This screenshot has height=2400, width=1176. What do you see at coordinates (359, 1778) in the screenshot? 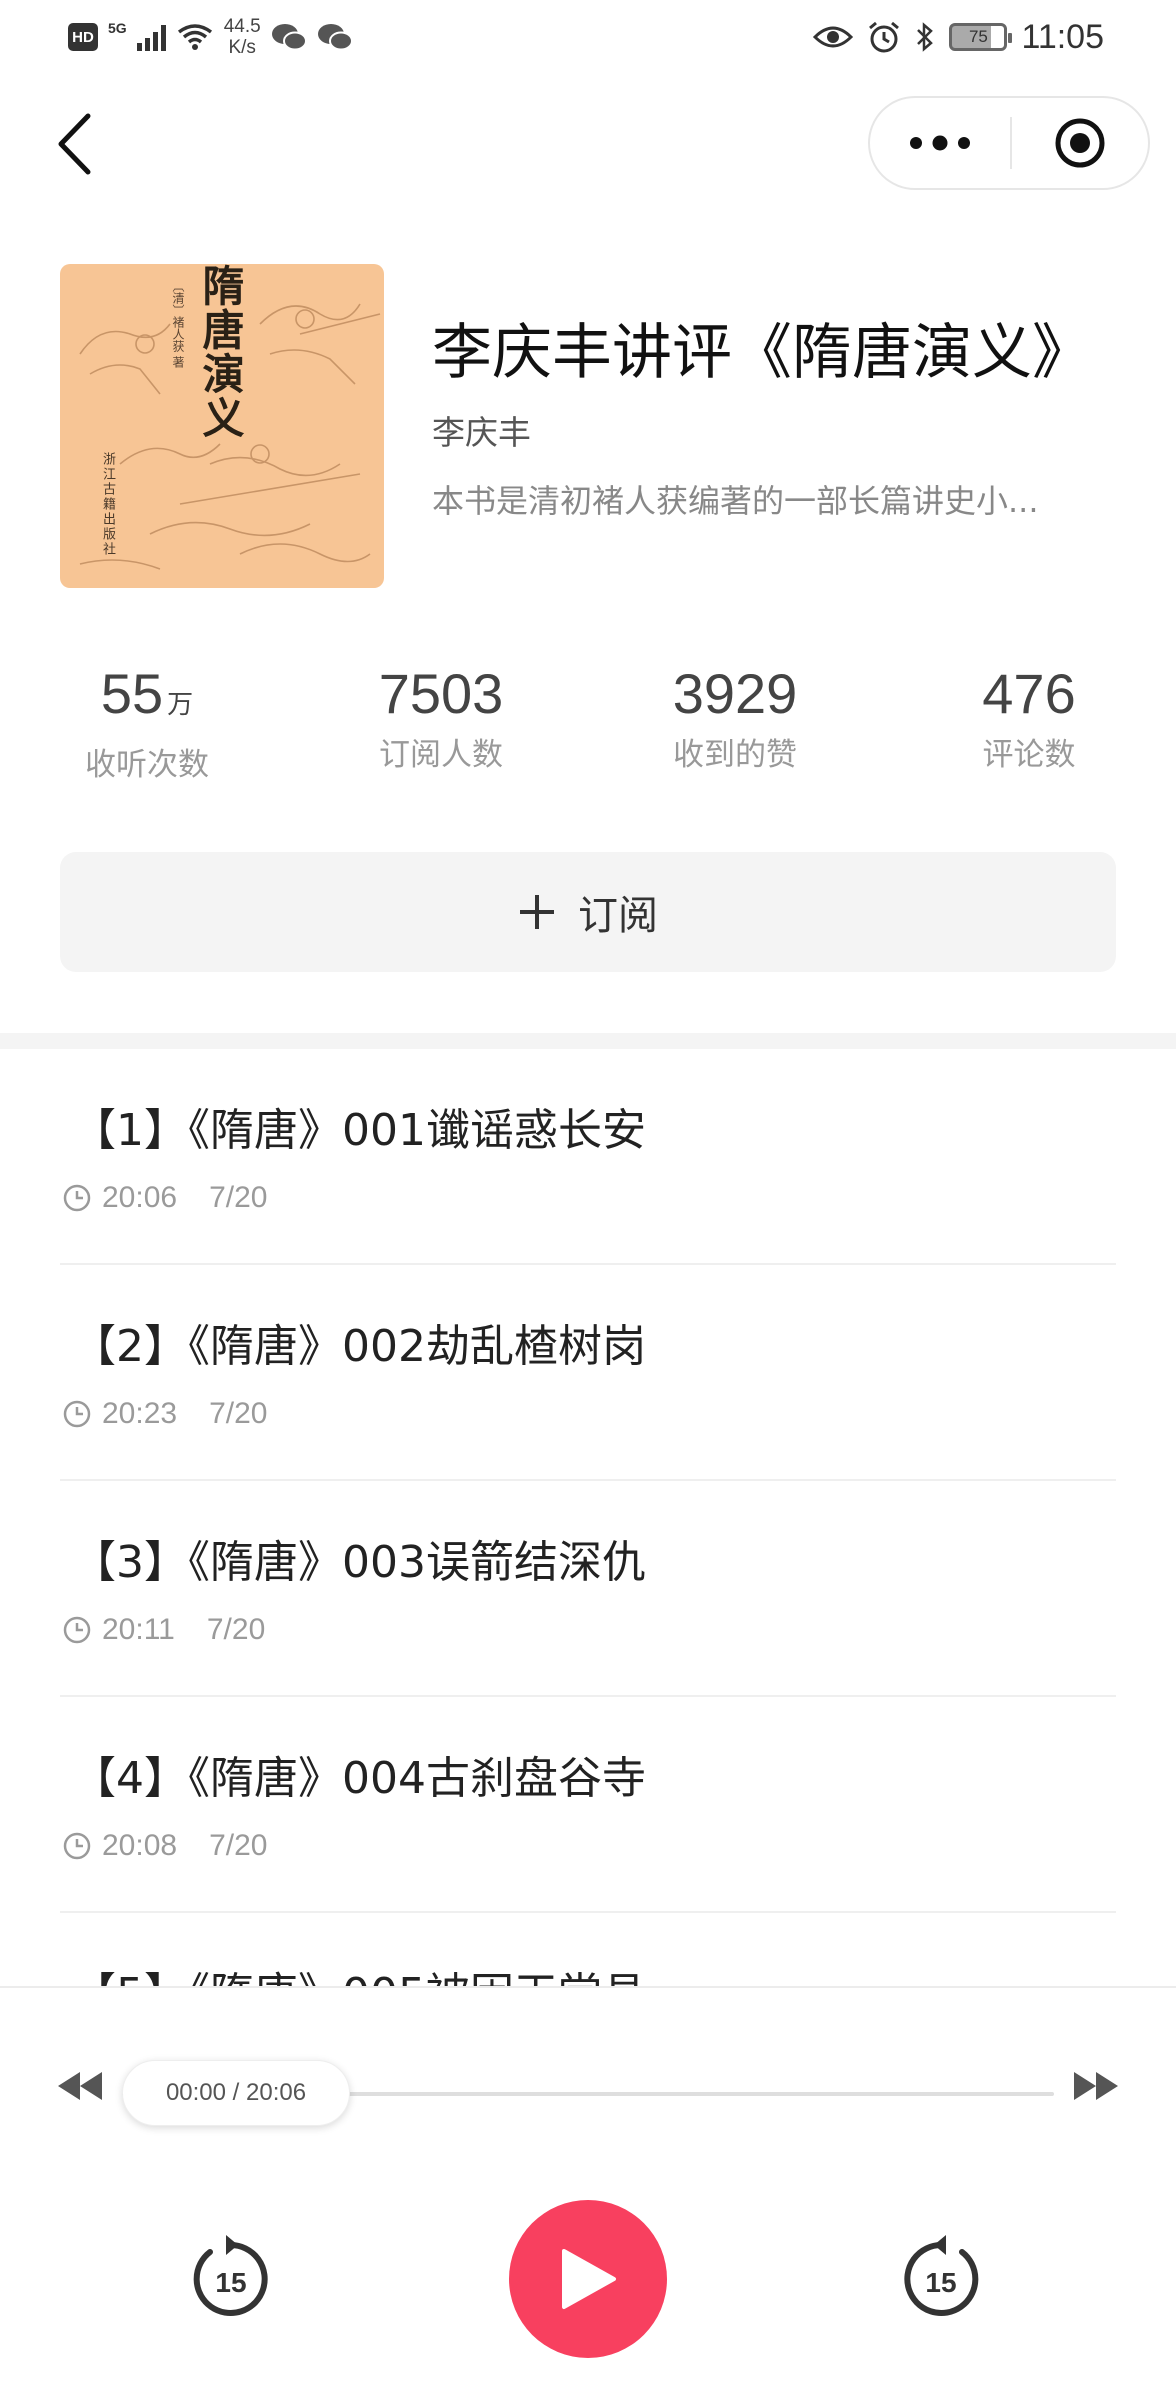
I see `episode-title: 【4】《隋唐》004古刹盘谷寺` at bounding box center [359, 1778].